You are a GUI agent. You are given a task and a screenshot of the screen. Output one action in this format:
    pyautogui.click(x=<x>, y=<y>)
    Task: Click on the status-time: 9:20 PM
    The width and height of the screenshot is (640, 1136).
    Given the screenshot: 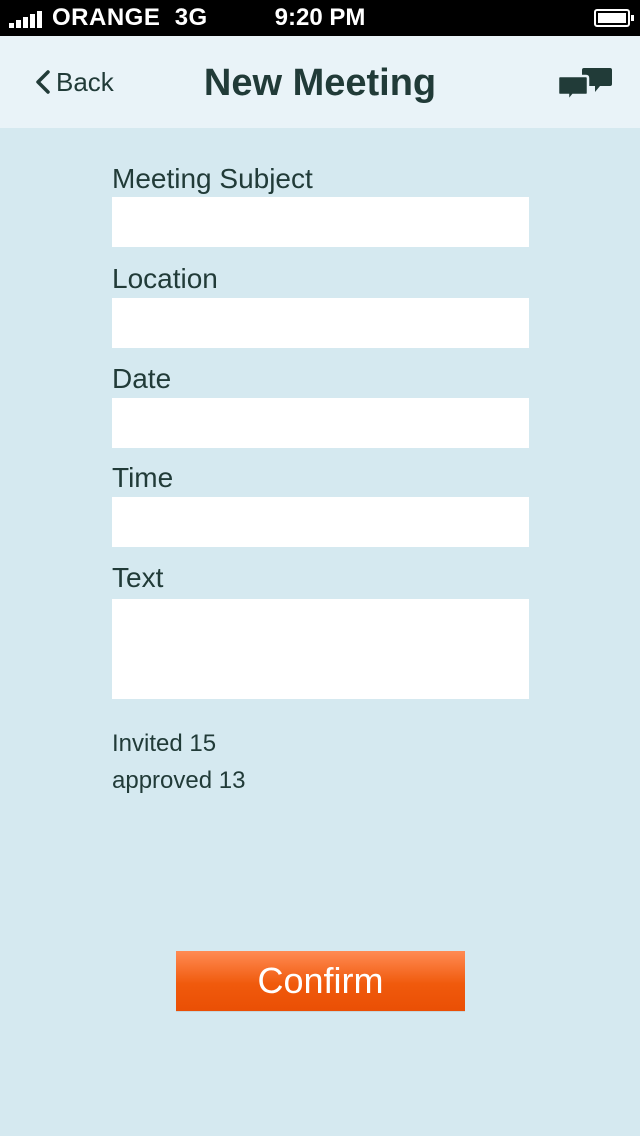 What is the action you would take?
    pyautogui.click(x=320, y=17)
    